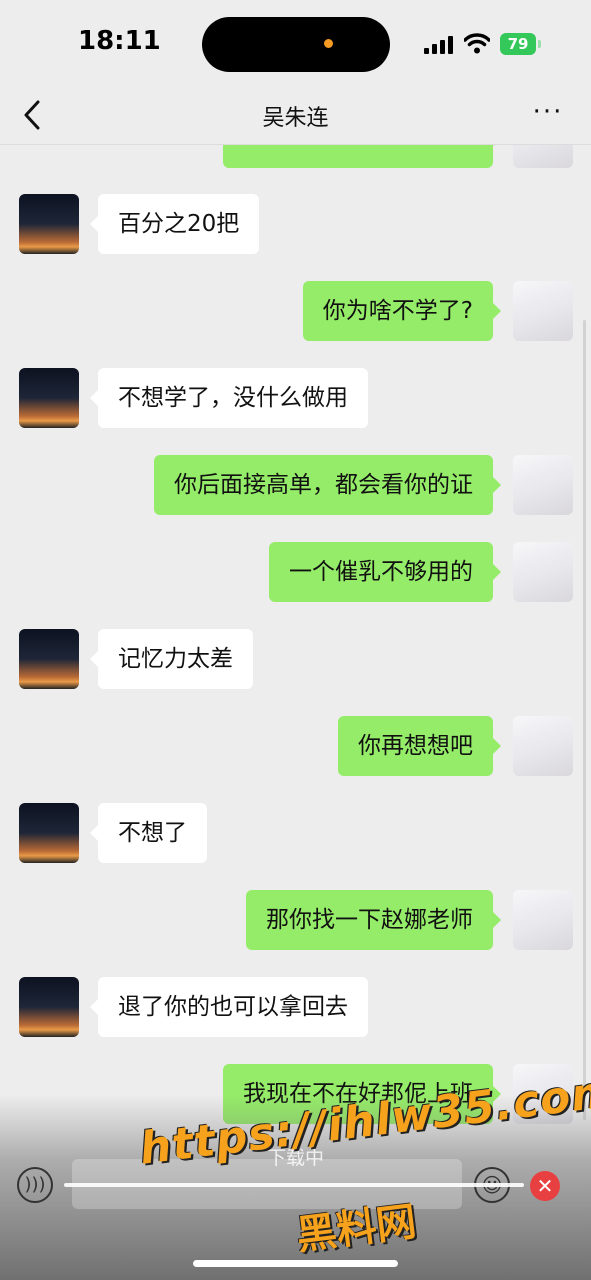 This screenshot has height=1280, width=591. I want to click on message-row: 你再想想吧, so click(295, 745).